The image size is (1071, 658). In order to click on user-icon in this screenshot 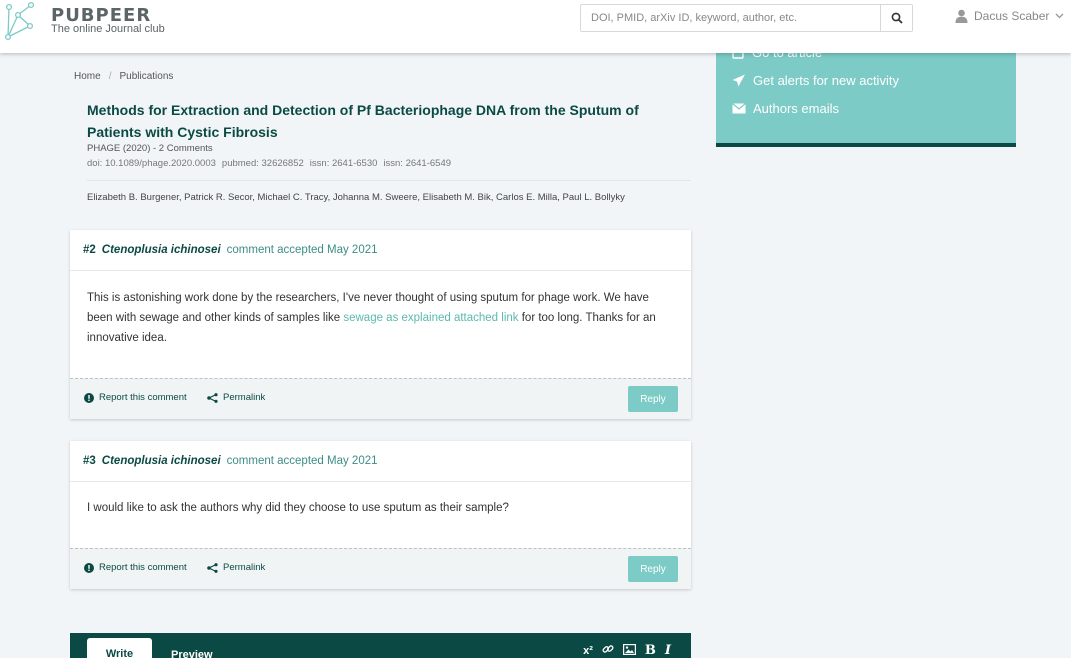, I will do `click(961, 16)`.